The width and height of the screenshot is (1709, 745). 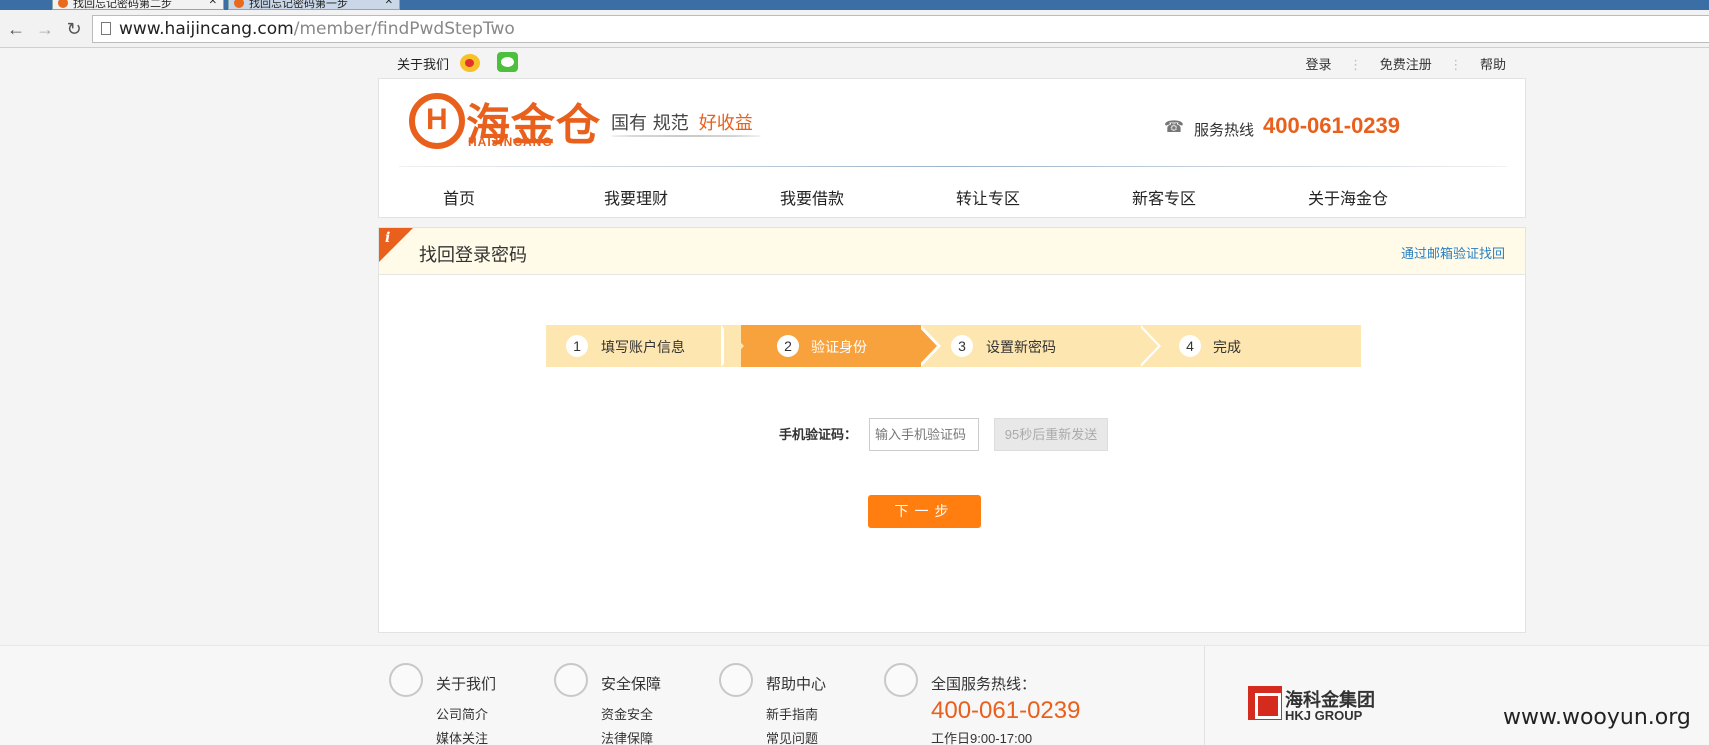 I want to click on nav-item-new-customer: 新客专区, so click(x=1164, y=197).